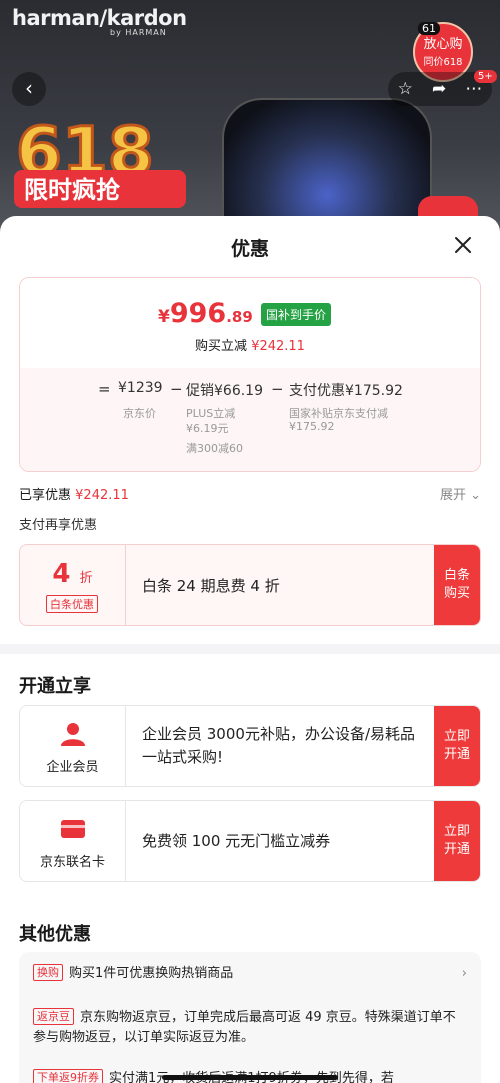  Describe the element at coordinates (278, 745) in the screenshot. I see `enterprise-member-text: 企业会员 3000元补贴，办公设备/易耗品一站式采购!` at that location.